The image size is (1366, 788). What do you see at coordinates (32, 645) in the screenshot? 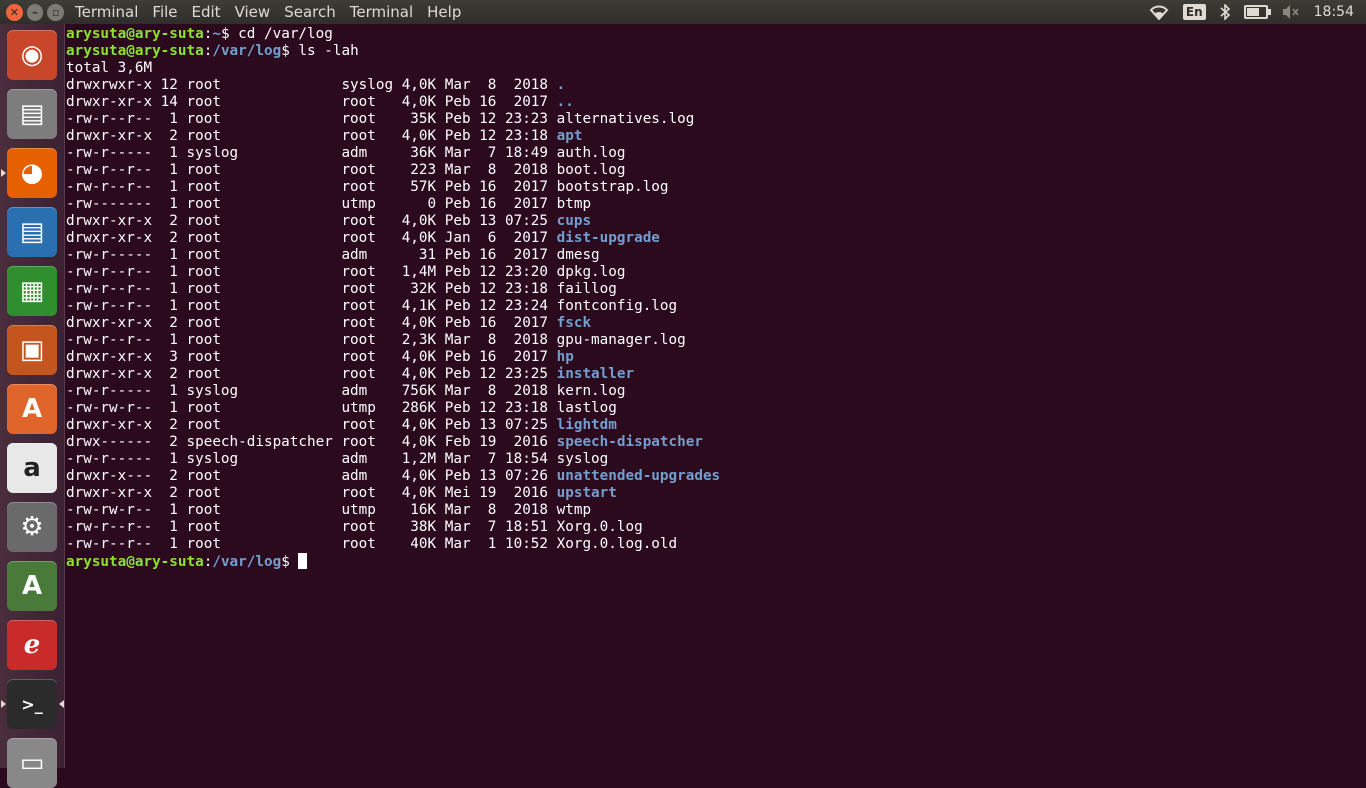
I see `launcher-item-document-viewer: ℯ` at bounding box center [32, 645].